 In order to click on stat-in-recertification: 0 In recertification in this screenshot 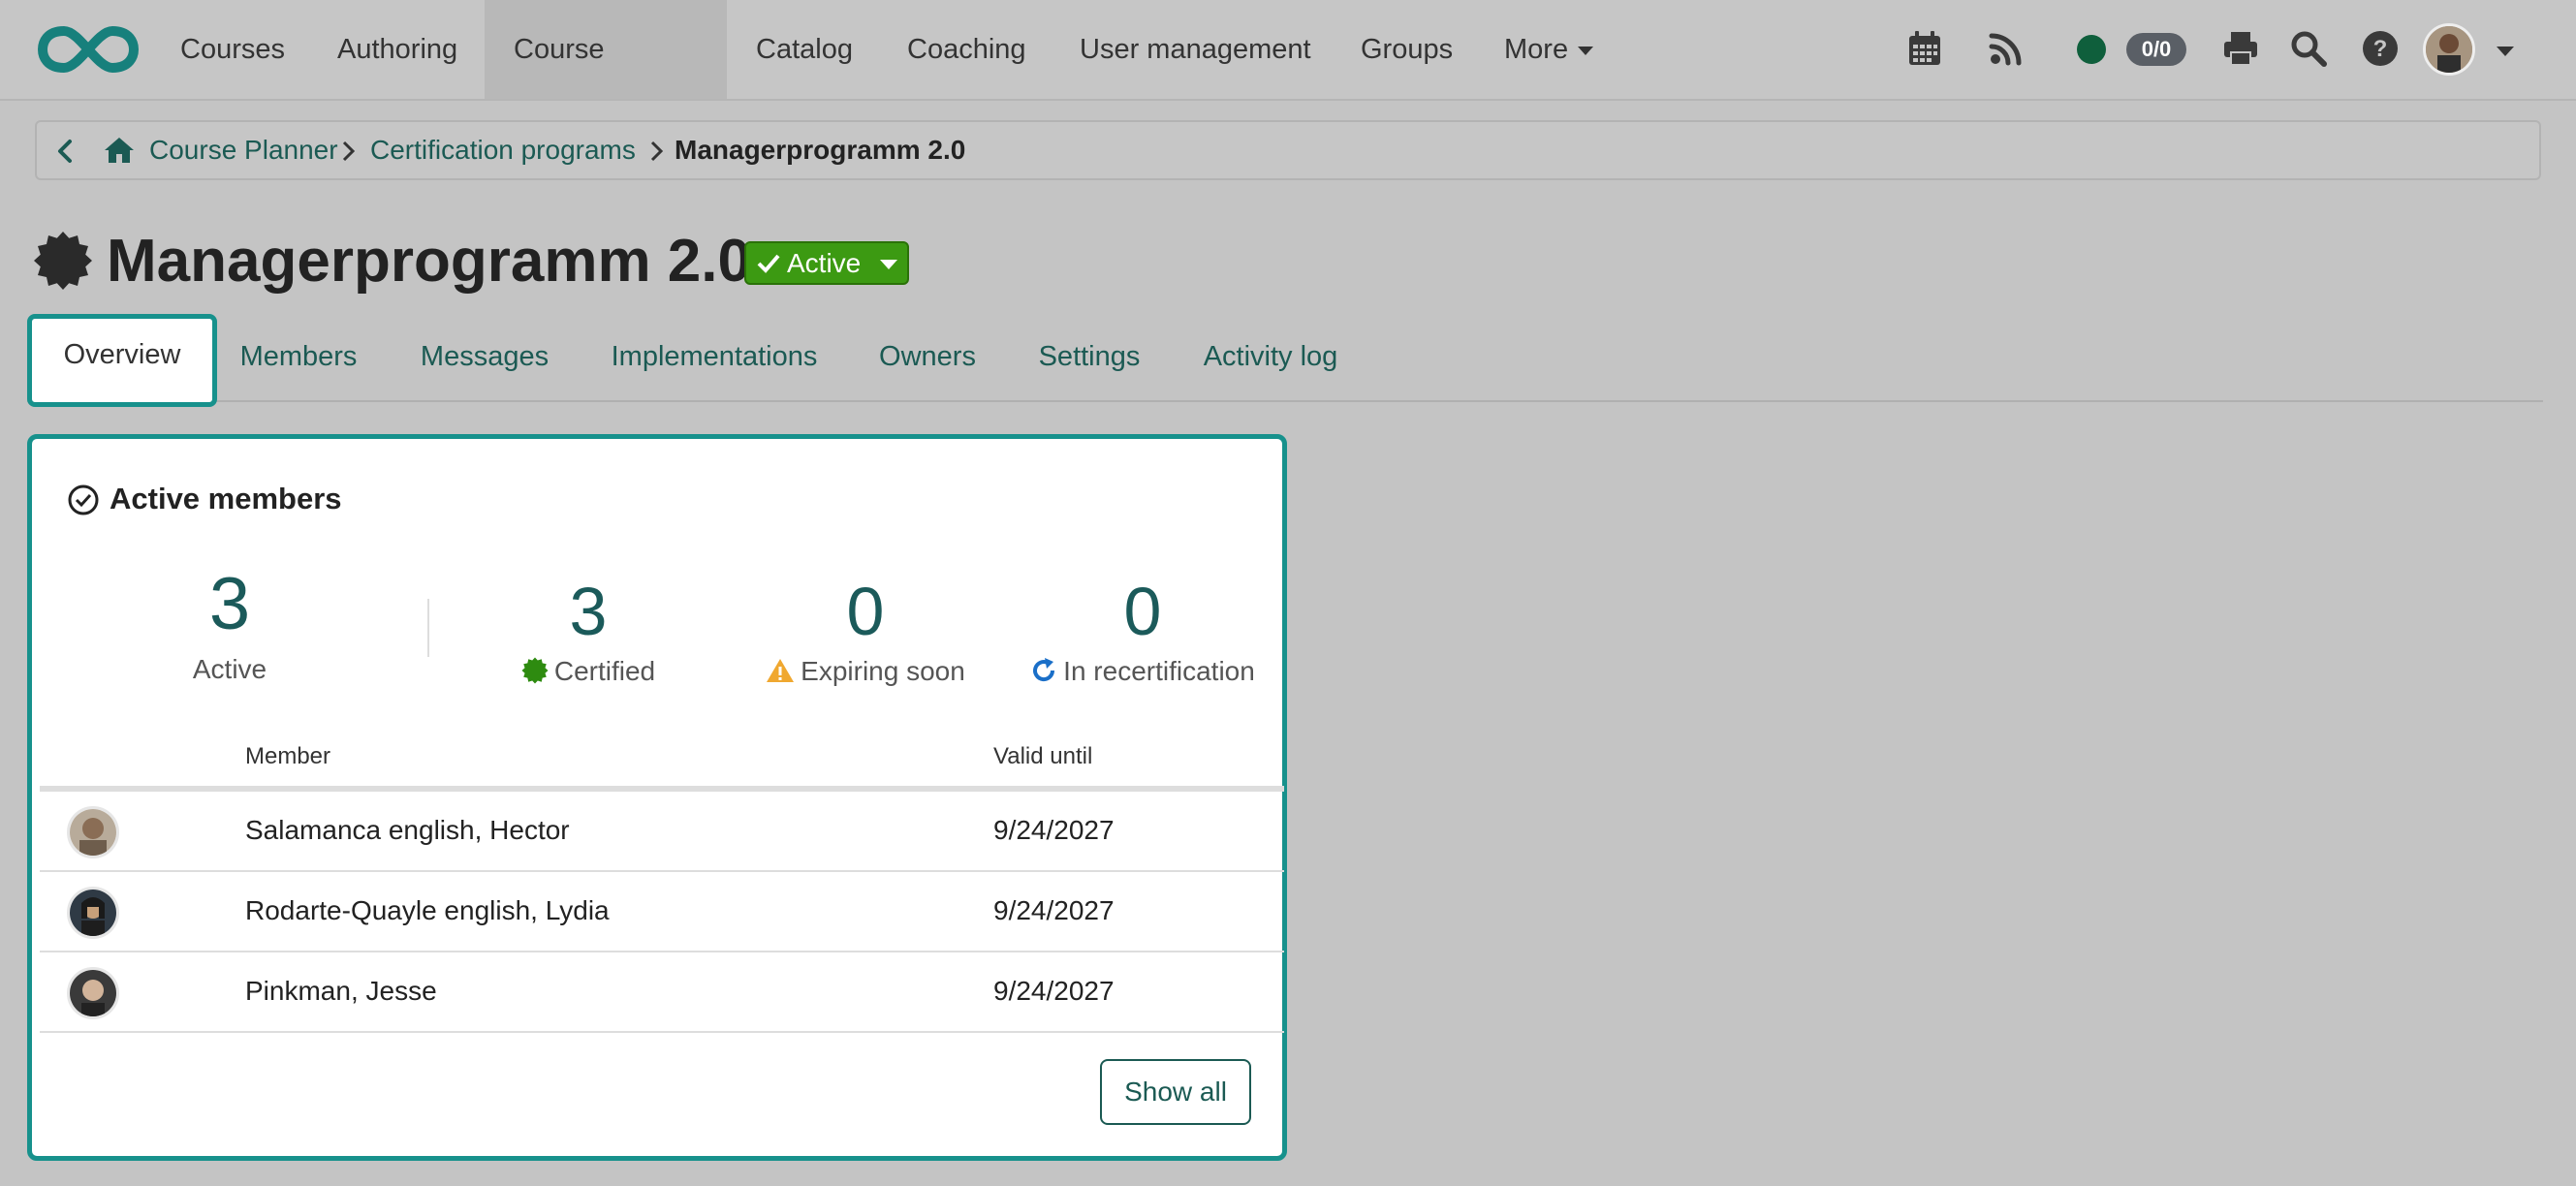, I will do `click(1142, 632)`.